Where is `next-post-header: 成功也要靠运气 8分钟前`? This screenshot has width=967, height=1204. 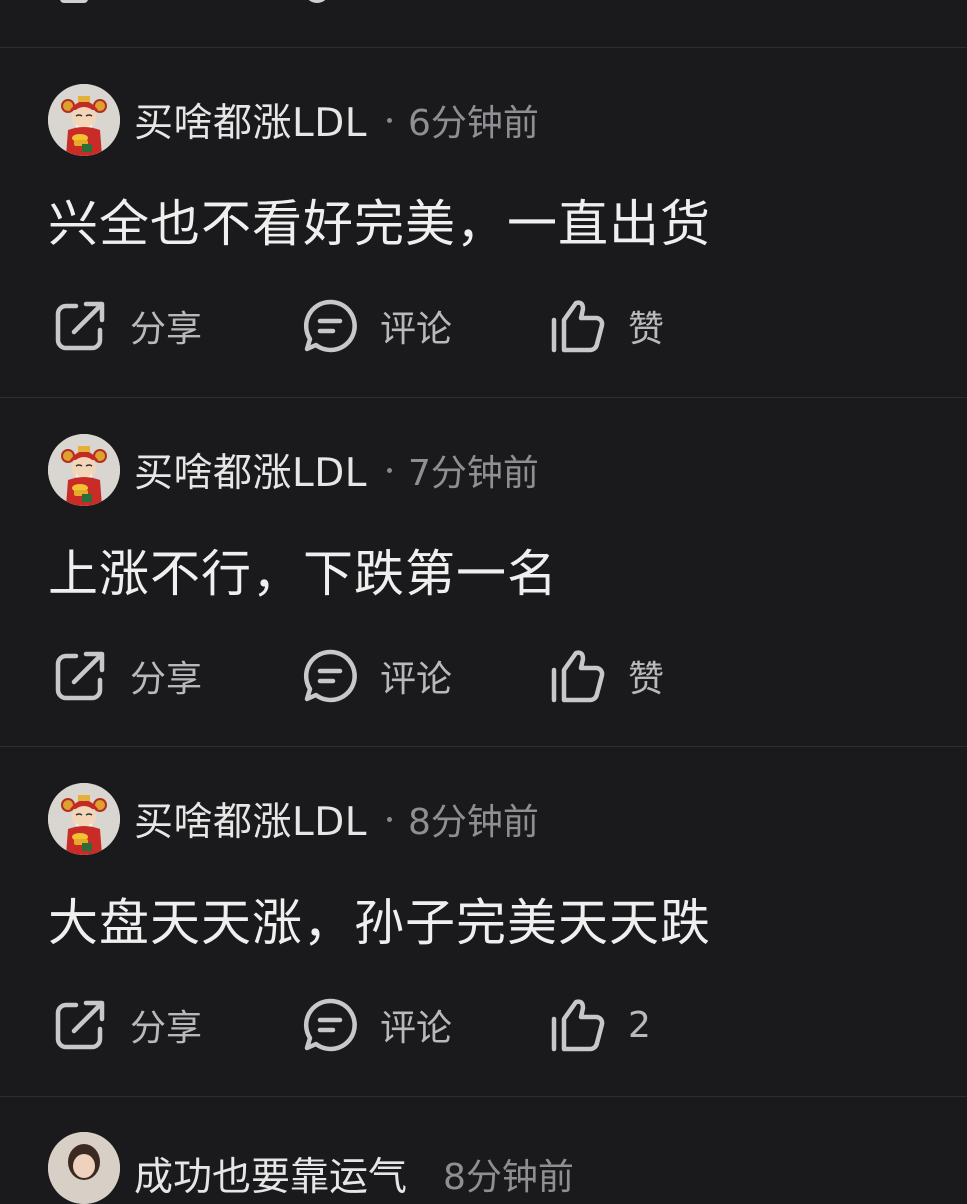
next-post-header: 成功也要靠运气 8分钟前 is located at coordinates (311, 1168).